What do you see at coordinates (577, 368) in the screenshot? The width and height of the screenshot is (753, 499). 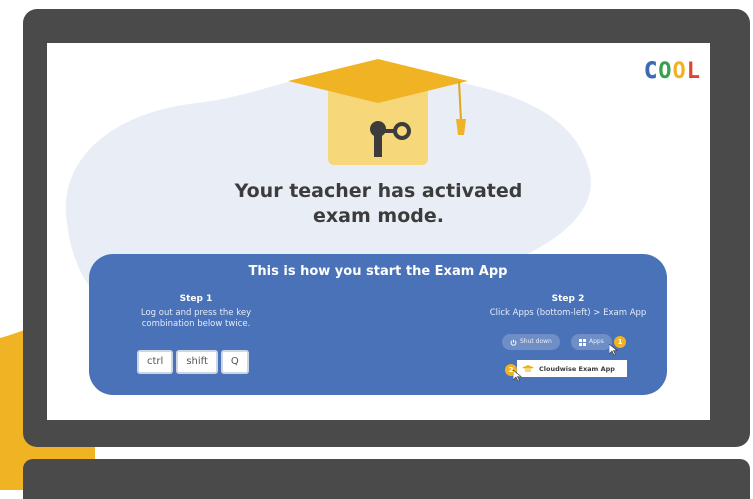 I see `exam-app-label: Cloudwise Exam App` at bounding box center [577, 368].